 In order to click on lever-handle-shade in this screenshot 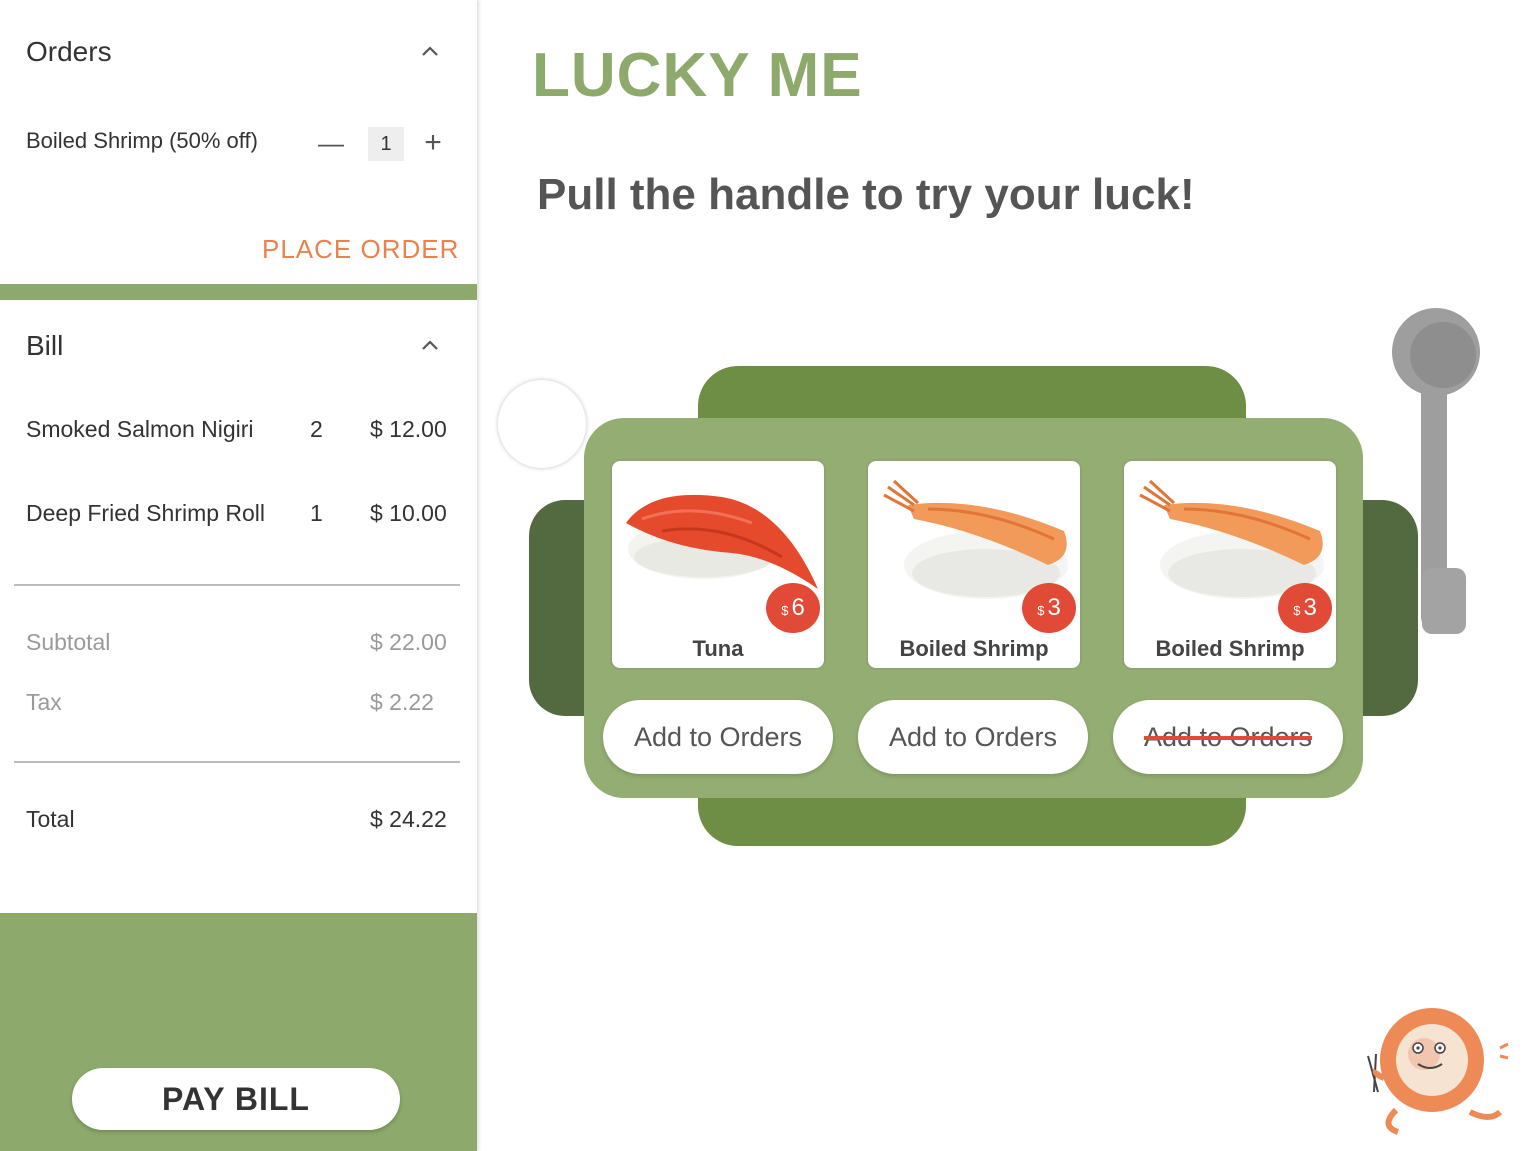, I will do `click(1443, 355)`.